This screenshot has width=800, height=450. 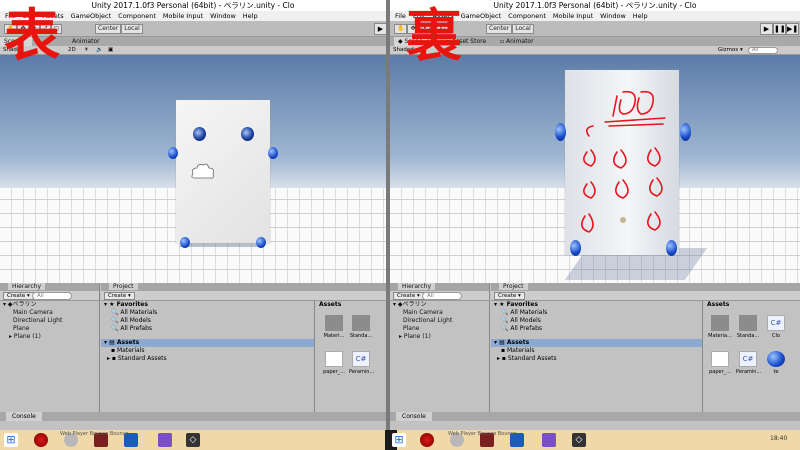 I want to click on step-icon: ▶❚, so click(x=792, y=29).